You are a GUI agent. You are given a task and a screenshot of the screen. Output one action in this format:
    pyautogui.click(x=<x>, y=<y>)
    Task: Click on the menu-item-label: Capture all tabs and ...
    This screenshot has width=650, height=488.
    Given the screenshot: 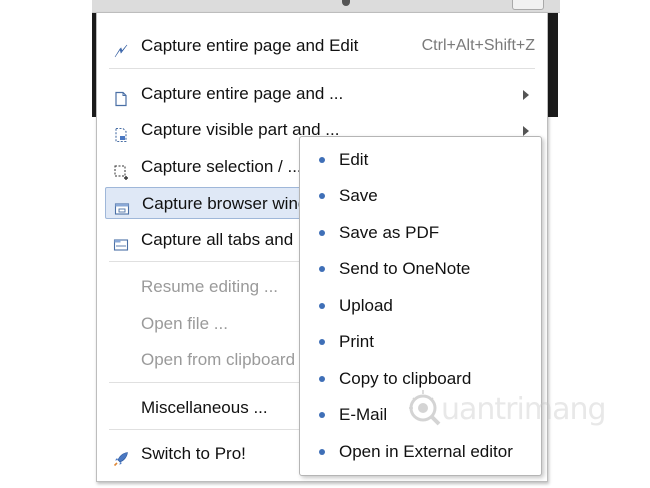 What is the action you would take?
    pyautogui.click(x=227, y=239)
    